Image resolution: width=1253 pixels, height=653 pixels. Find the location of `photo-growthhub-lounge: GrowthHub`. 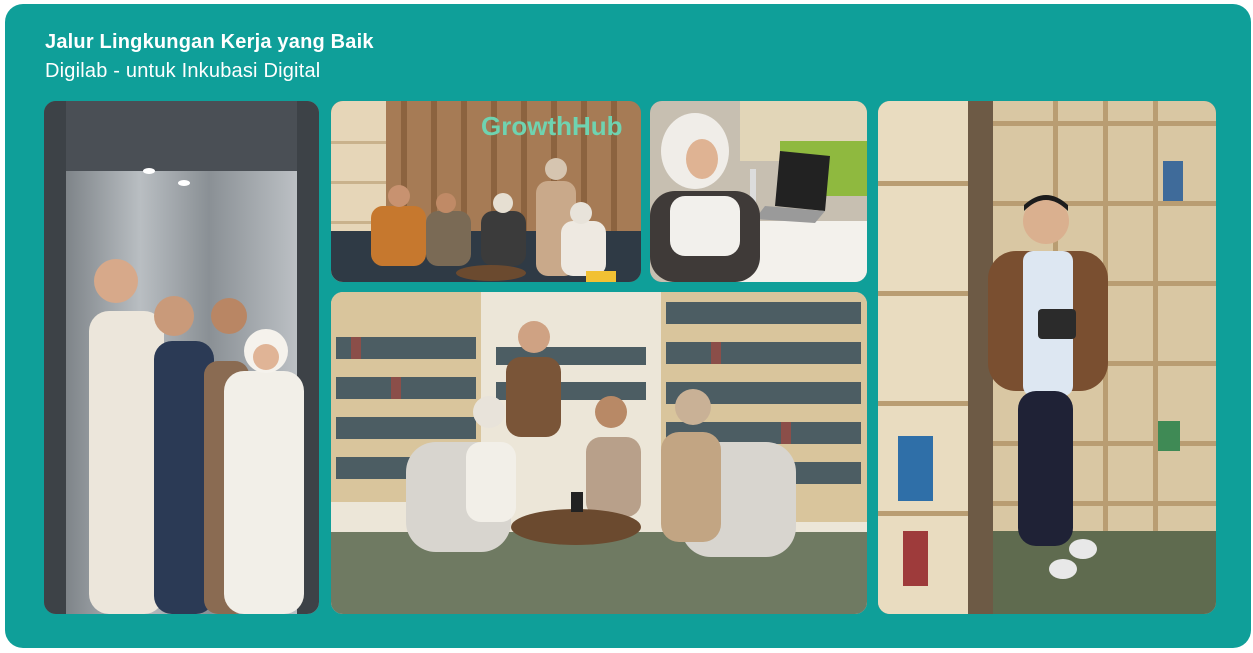

photo-growthhub-lounge: GrowthHub is located at coordinates (486, 191).